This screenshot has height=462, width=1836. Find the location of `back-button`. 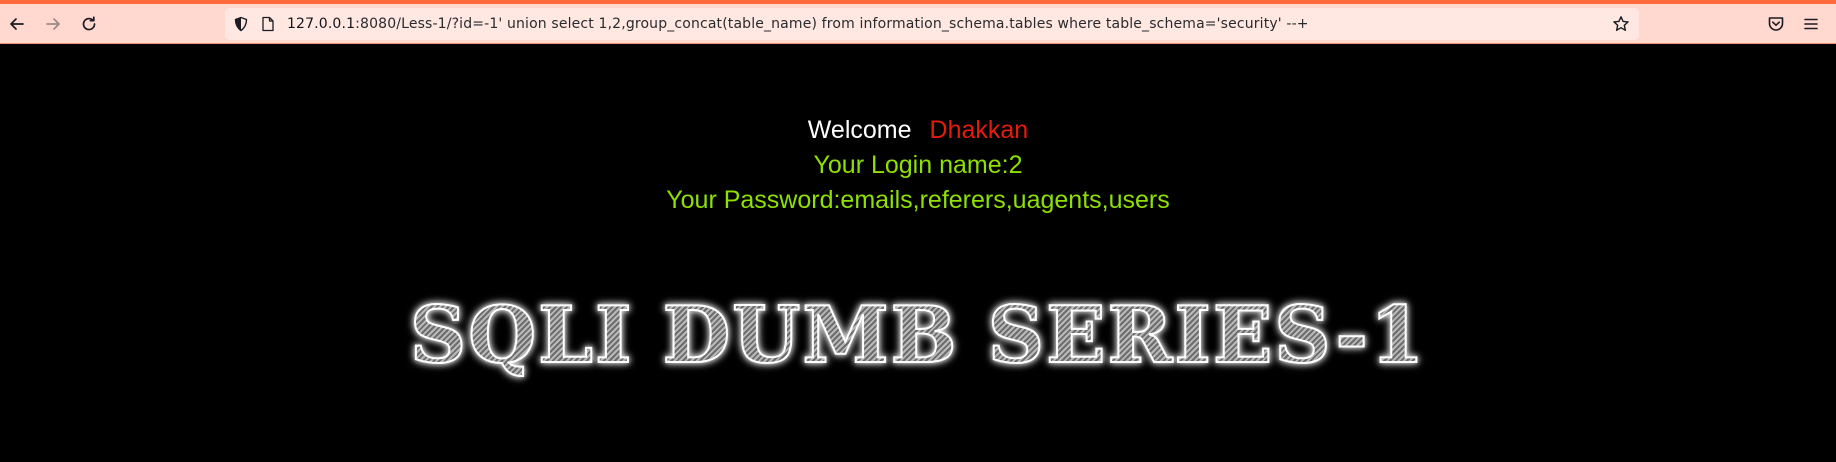

back-button is located at coordinates (17, 24).